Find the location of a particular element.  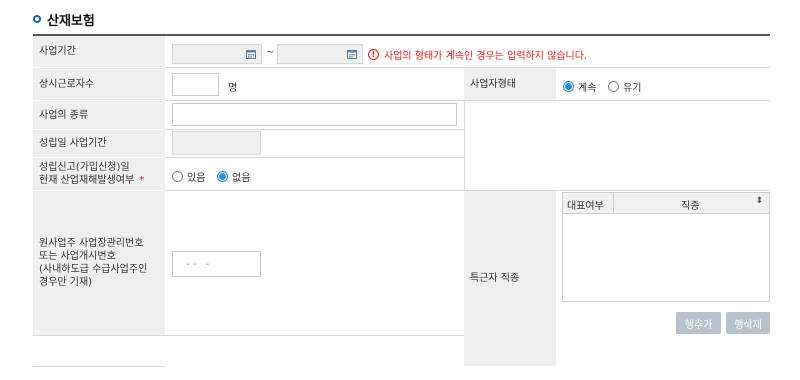

period-warning-text: 사업의 형태가 계속인 경우는 입력하지 않습니다. is located at coordinates (486, 56).